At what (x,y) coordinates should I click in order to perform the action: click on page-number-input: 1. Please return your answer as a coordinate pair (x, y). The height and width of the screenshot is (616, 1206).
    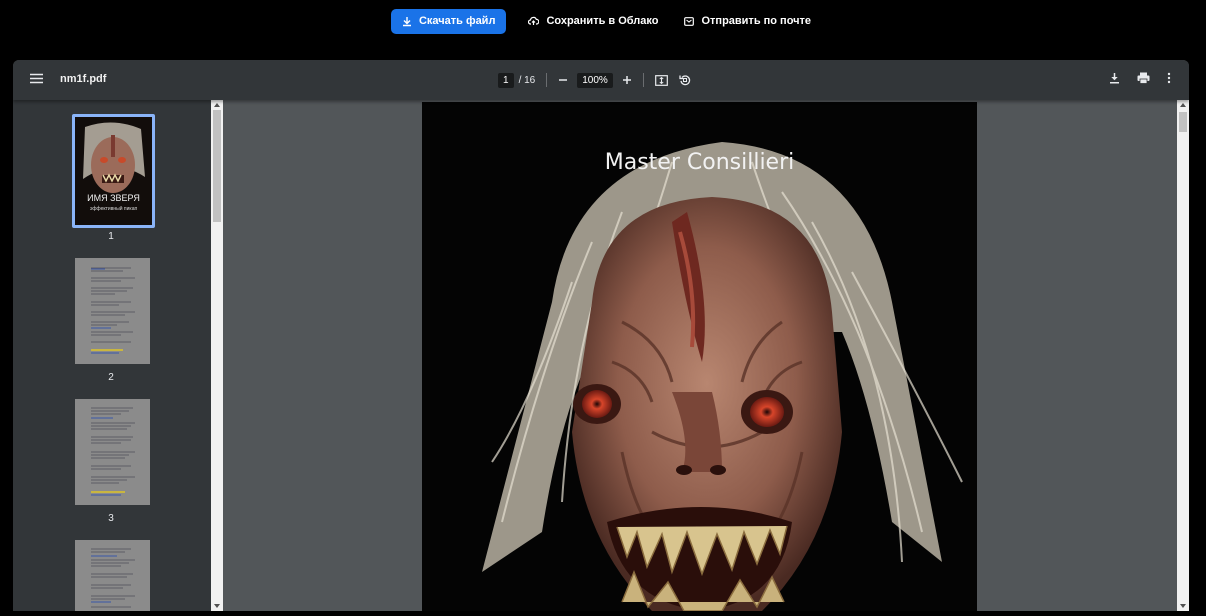
    Looking at the image, I should click on (506, 80).